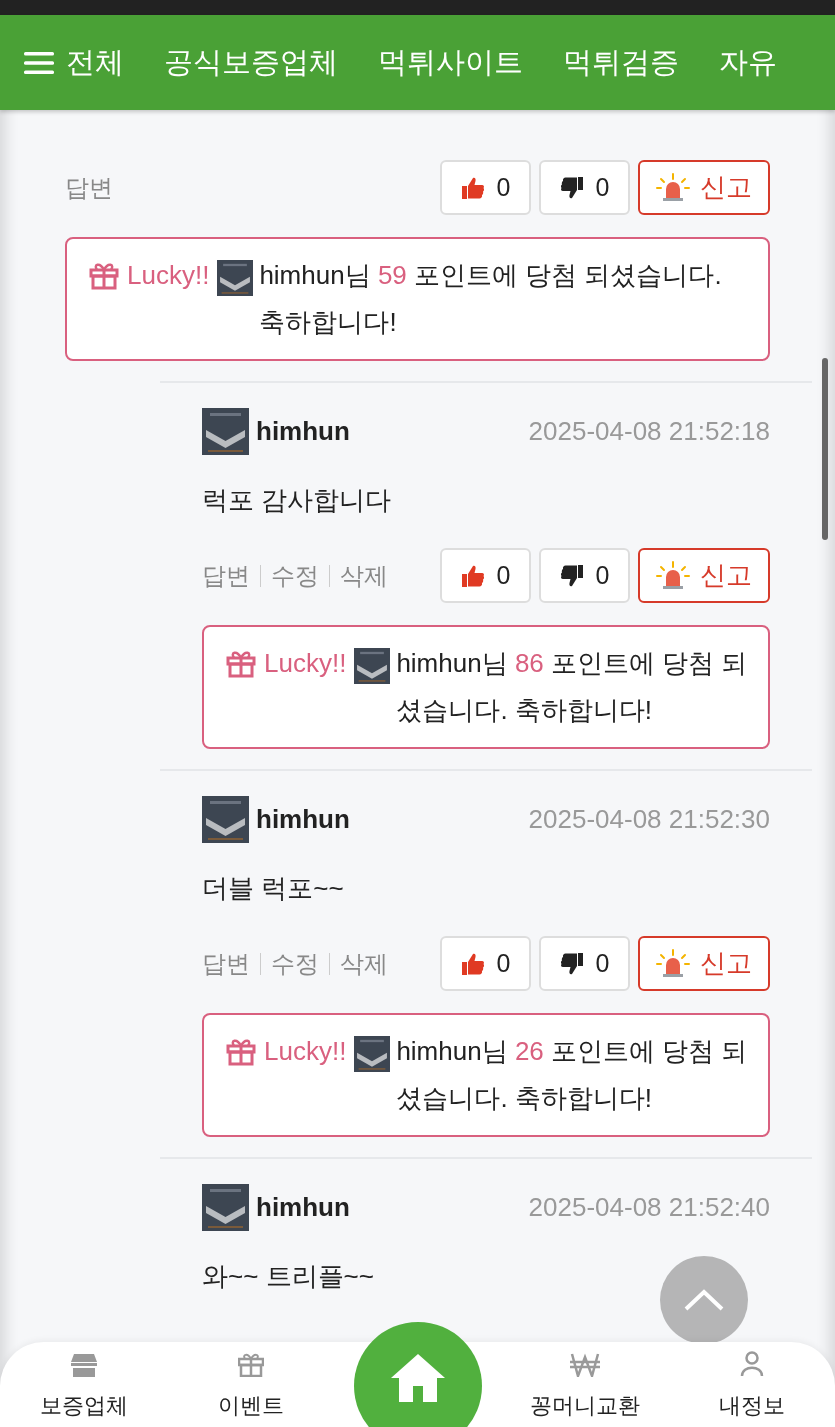 The height and width of the screenshot is (1427, 835). What do you see at coordinates (621, 62) in the screenshot?
I see `nav-tab: 먹튀검증` at bounding box center [621, 62].